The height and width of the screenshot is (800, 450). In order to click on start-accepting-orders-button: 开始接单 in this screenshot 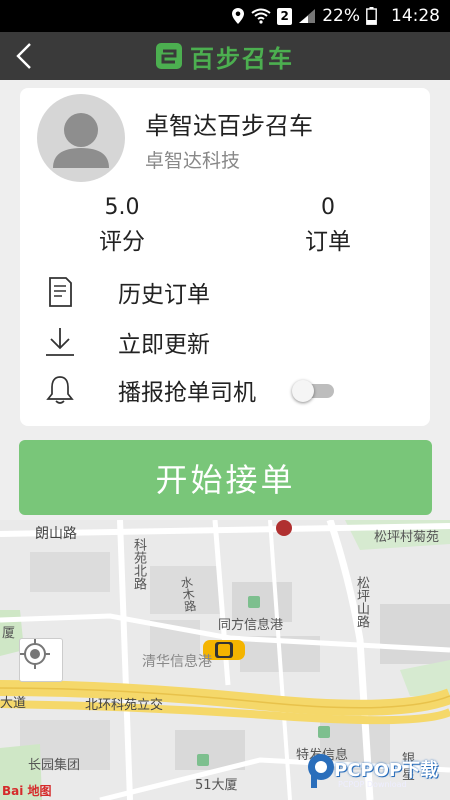, I will do `click(225, 477)`.